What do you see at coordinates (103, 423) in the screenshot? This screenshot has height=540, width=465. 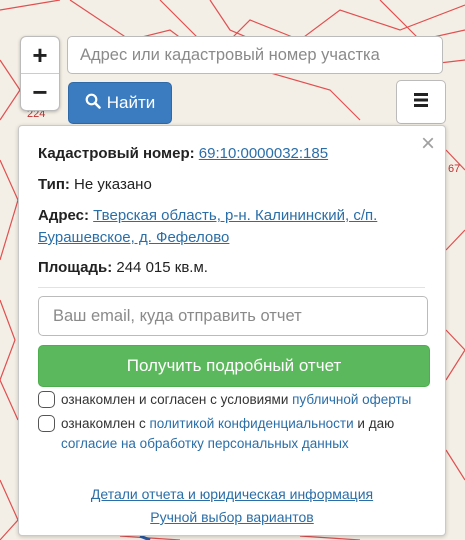 I see `privacy-consent-label: ознакомлен с` at bounding box center [103, 423].